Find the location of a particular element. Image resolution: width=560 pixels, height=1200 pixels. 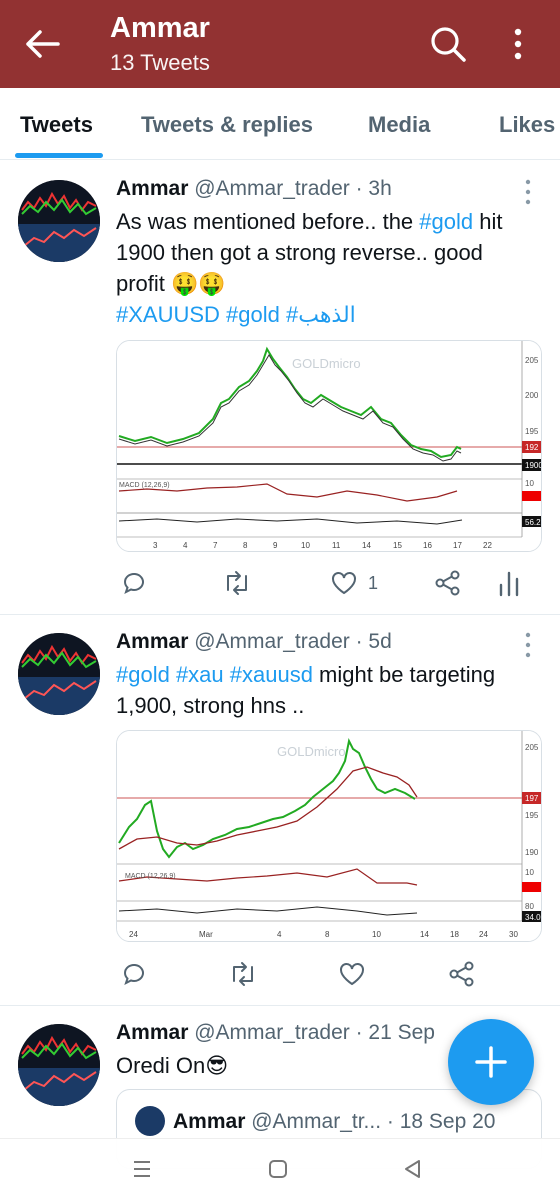

tab-likes: Likes is located at coordinates (527, 125).